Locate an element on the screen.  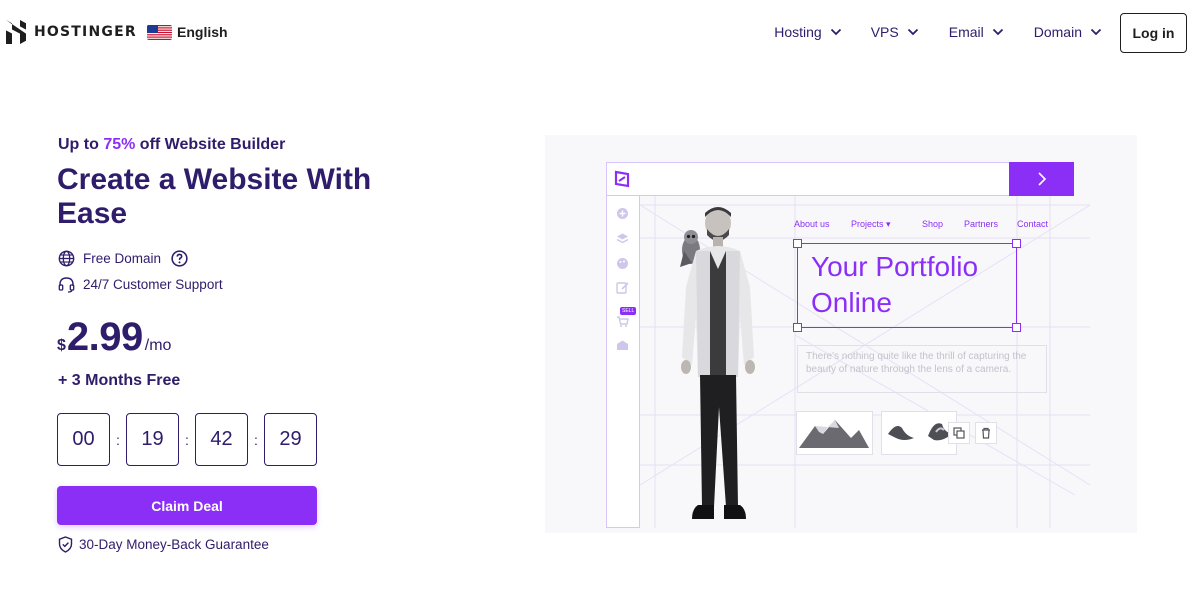
feature-label: Free Domain is located at coordinates (122, 258).